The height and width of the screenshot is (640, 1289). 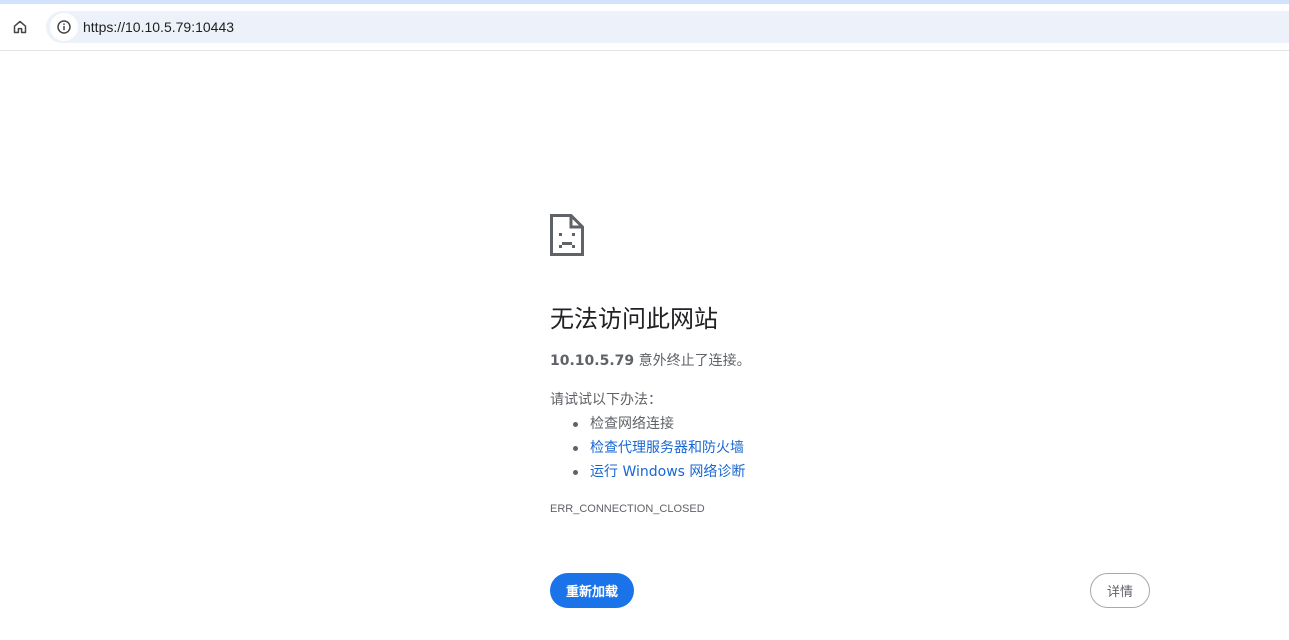 I want to click on suggestion-run-diagnostics-link: 运行 Windows 网络诊断, so click(x=647, y=472).